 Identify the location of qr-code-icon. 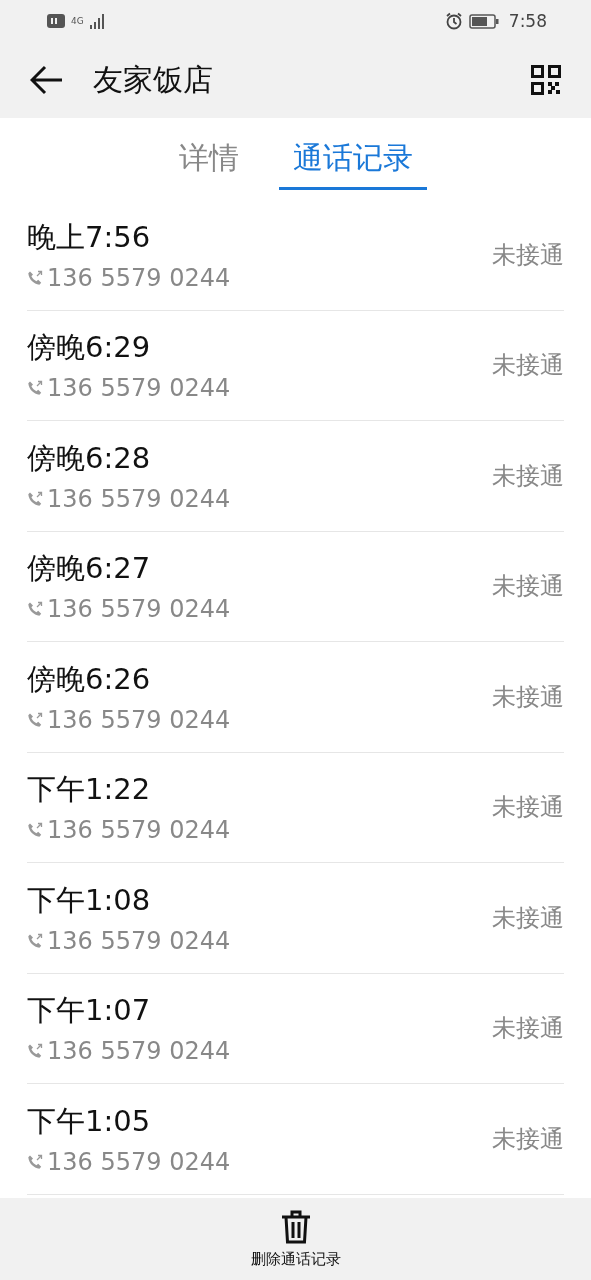
(546, 80).